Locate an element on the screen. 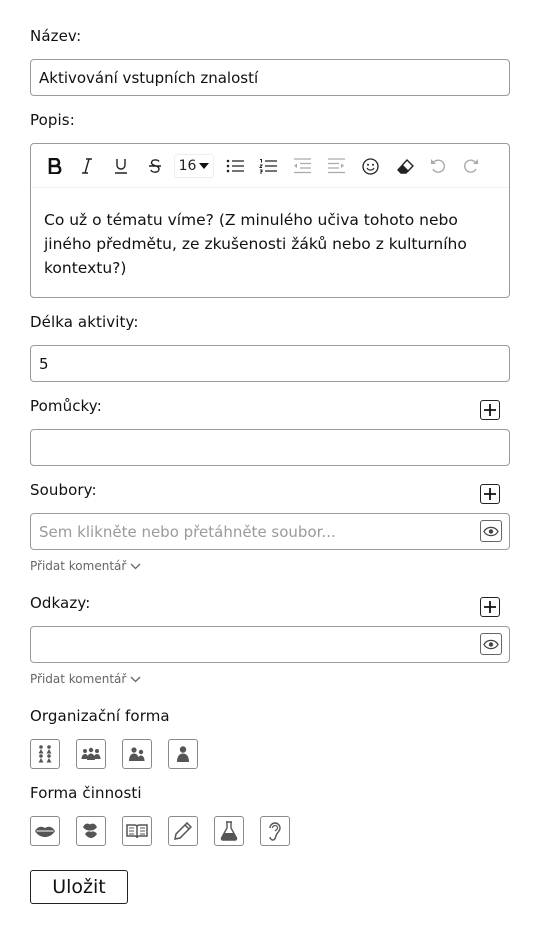 The width and height of the screenshot is (540, 934). strikethrough-icon is located at coordinates (155, 166).